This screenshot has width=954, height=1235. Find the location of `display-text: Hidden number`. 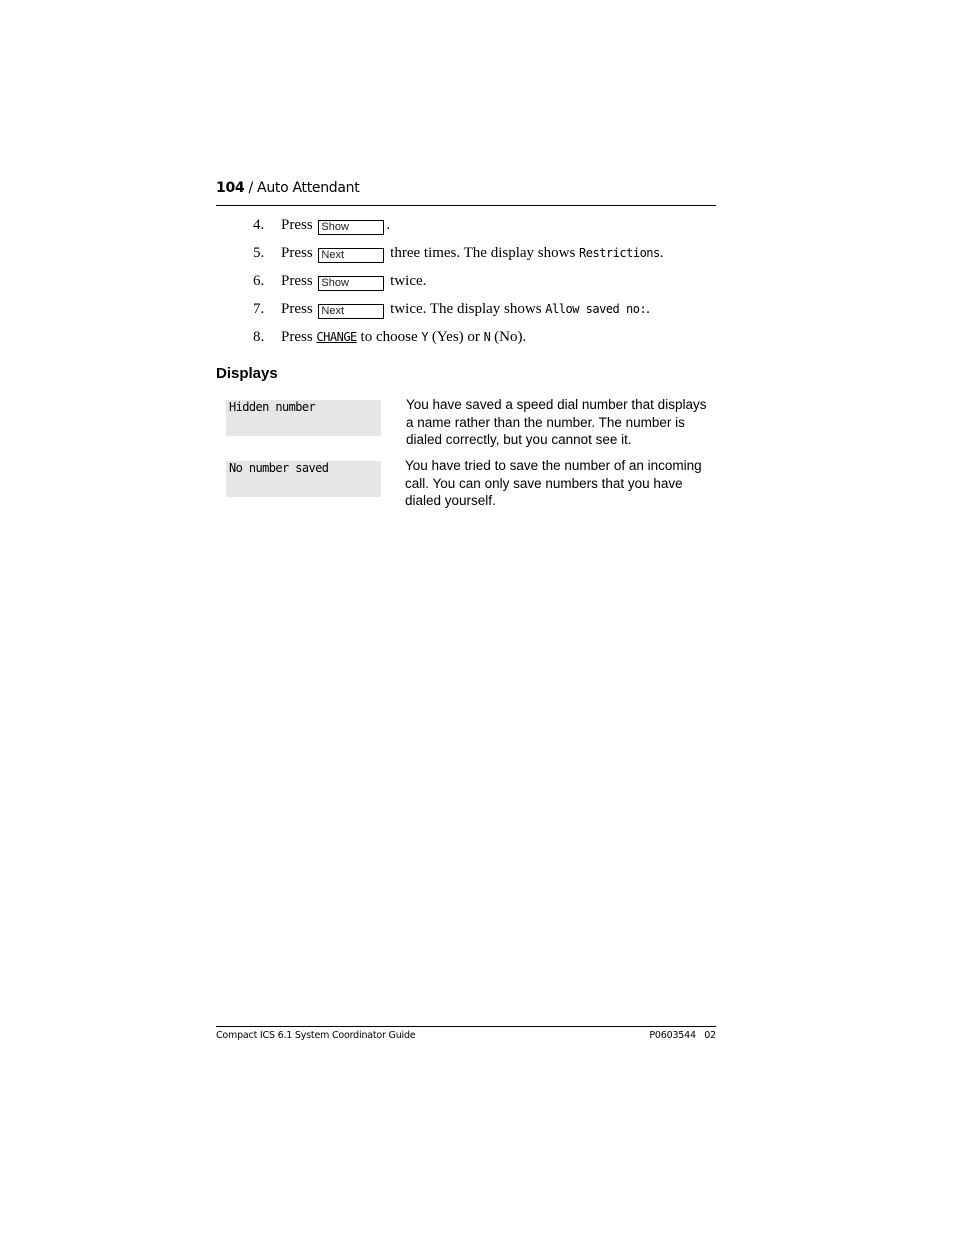

display-text: Hidden number is located at coordinates (272, 407).